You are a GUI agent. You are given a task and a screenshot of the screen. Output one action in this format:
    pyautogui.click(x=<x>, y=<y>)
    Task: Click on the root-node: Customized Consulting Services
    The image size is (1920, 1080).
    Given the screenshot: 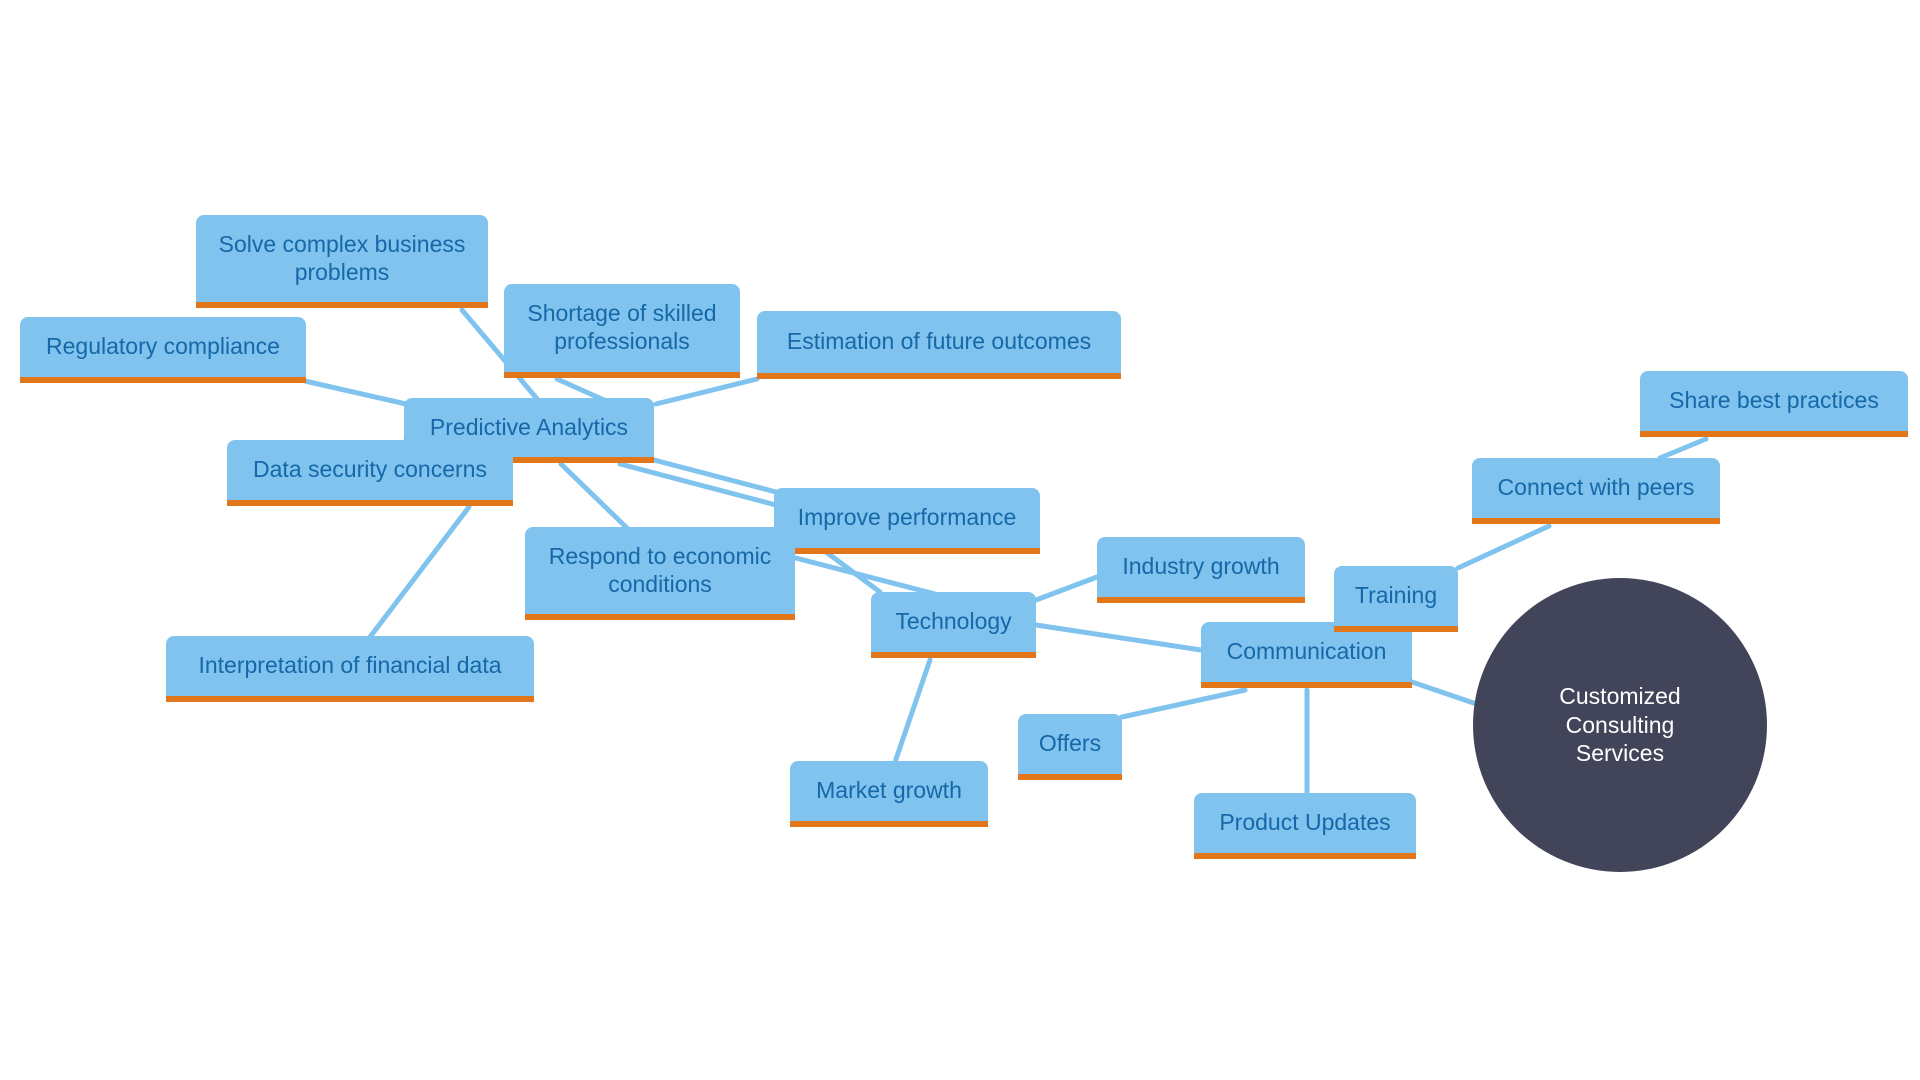 What is the action you would take?
    pyautogui.click(x=1620, y=725)
    